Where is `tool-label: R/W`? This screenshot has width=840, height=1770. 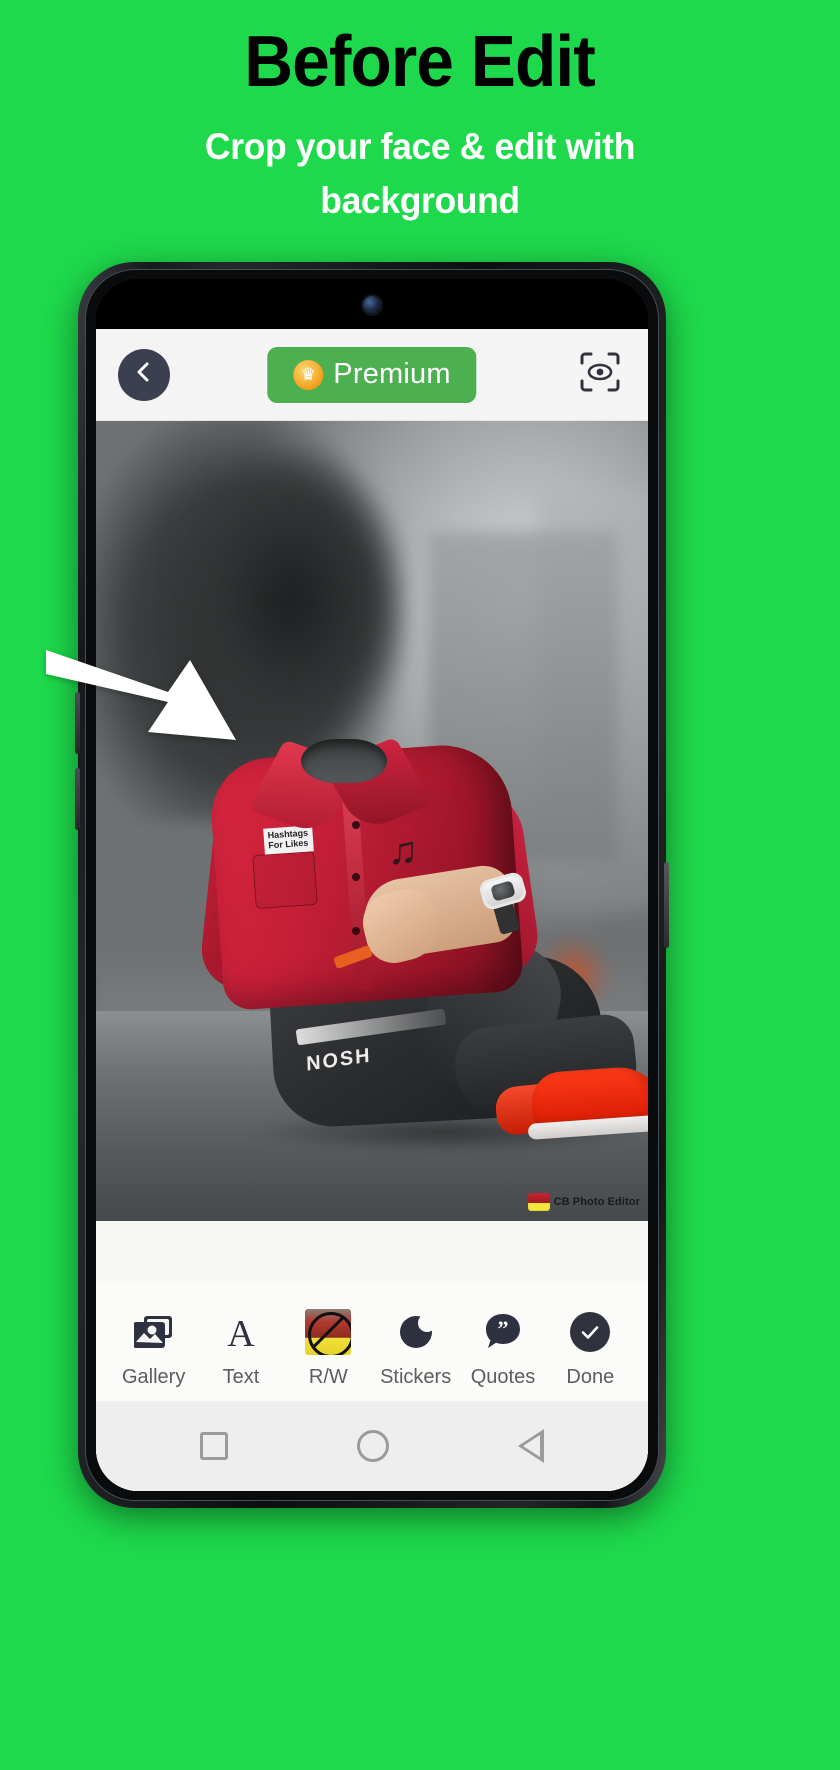
tool-label: R/W is located at coordinates (328, 1377).